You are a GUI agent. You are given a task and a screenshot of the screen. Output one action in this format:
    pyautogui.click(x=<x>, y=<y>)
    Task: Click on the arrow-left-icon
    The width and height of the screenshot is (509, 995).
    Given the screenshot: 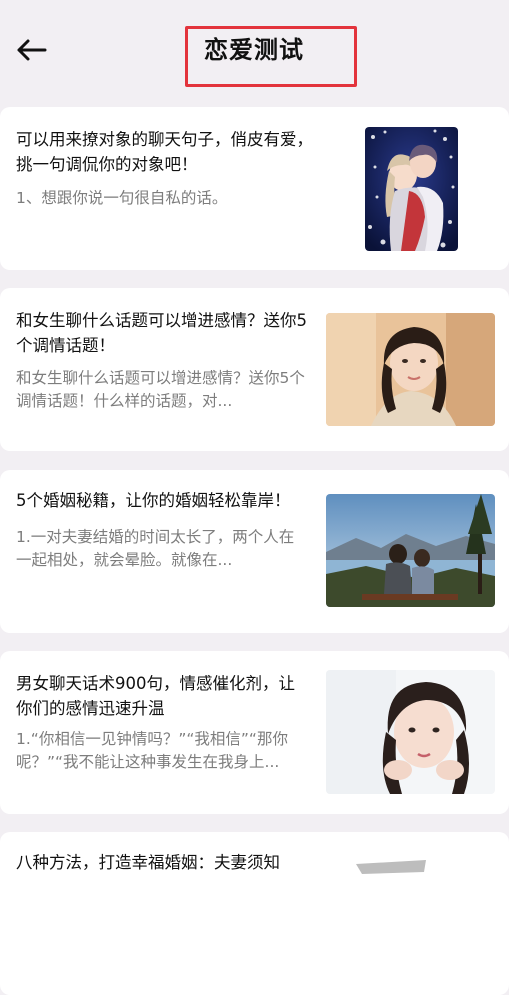 What is the action you would take?
    pyautogui.click(x=32, y=50)
    